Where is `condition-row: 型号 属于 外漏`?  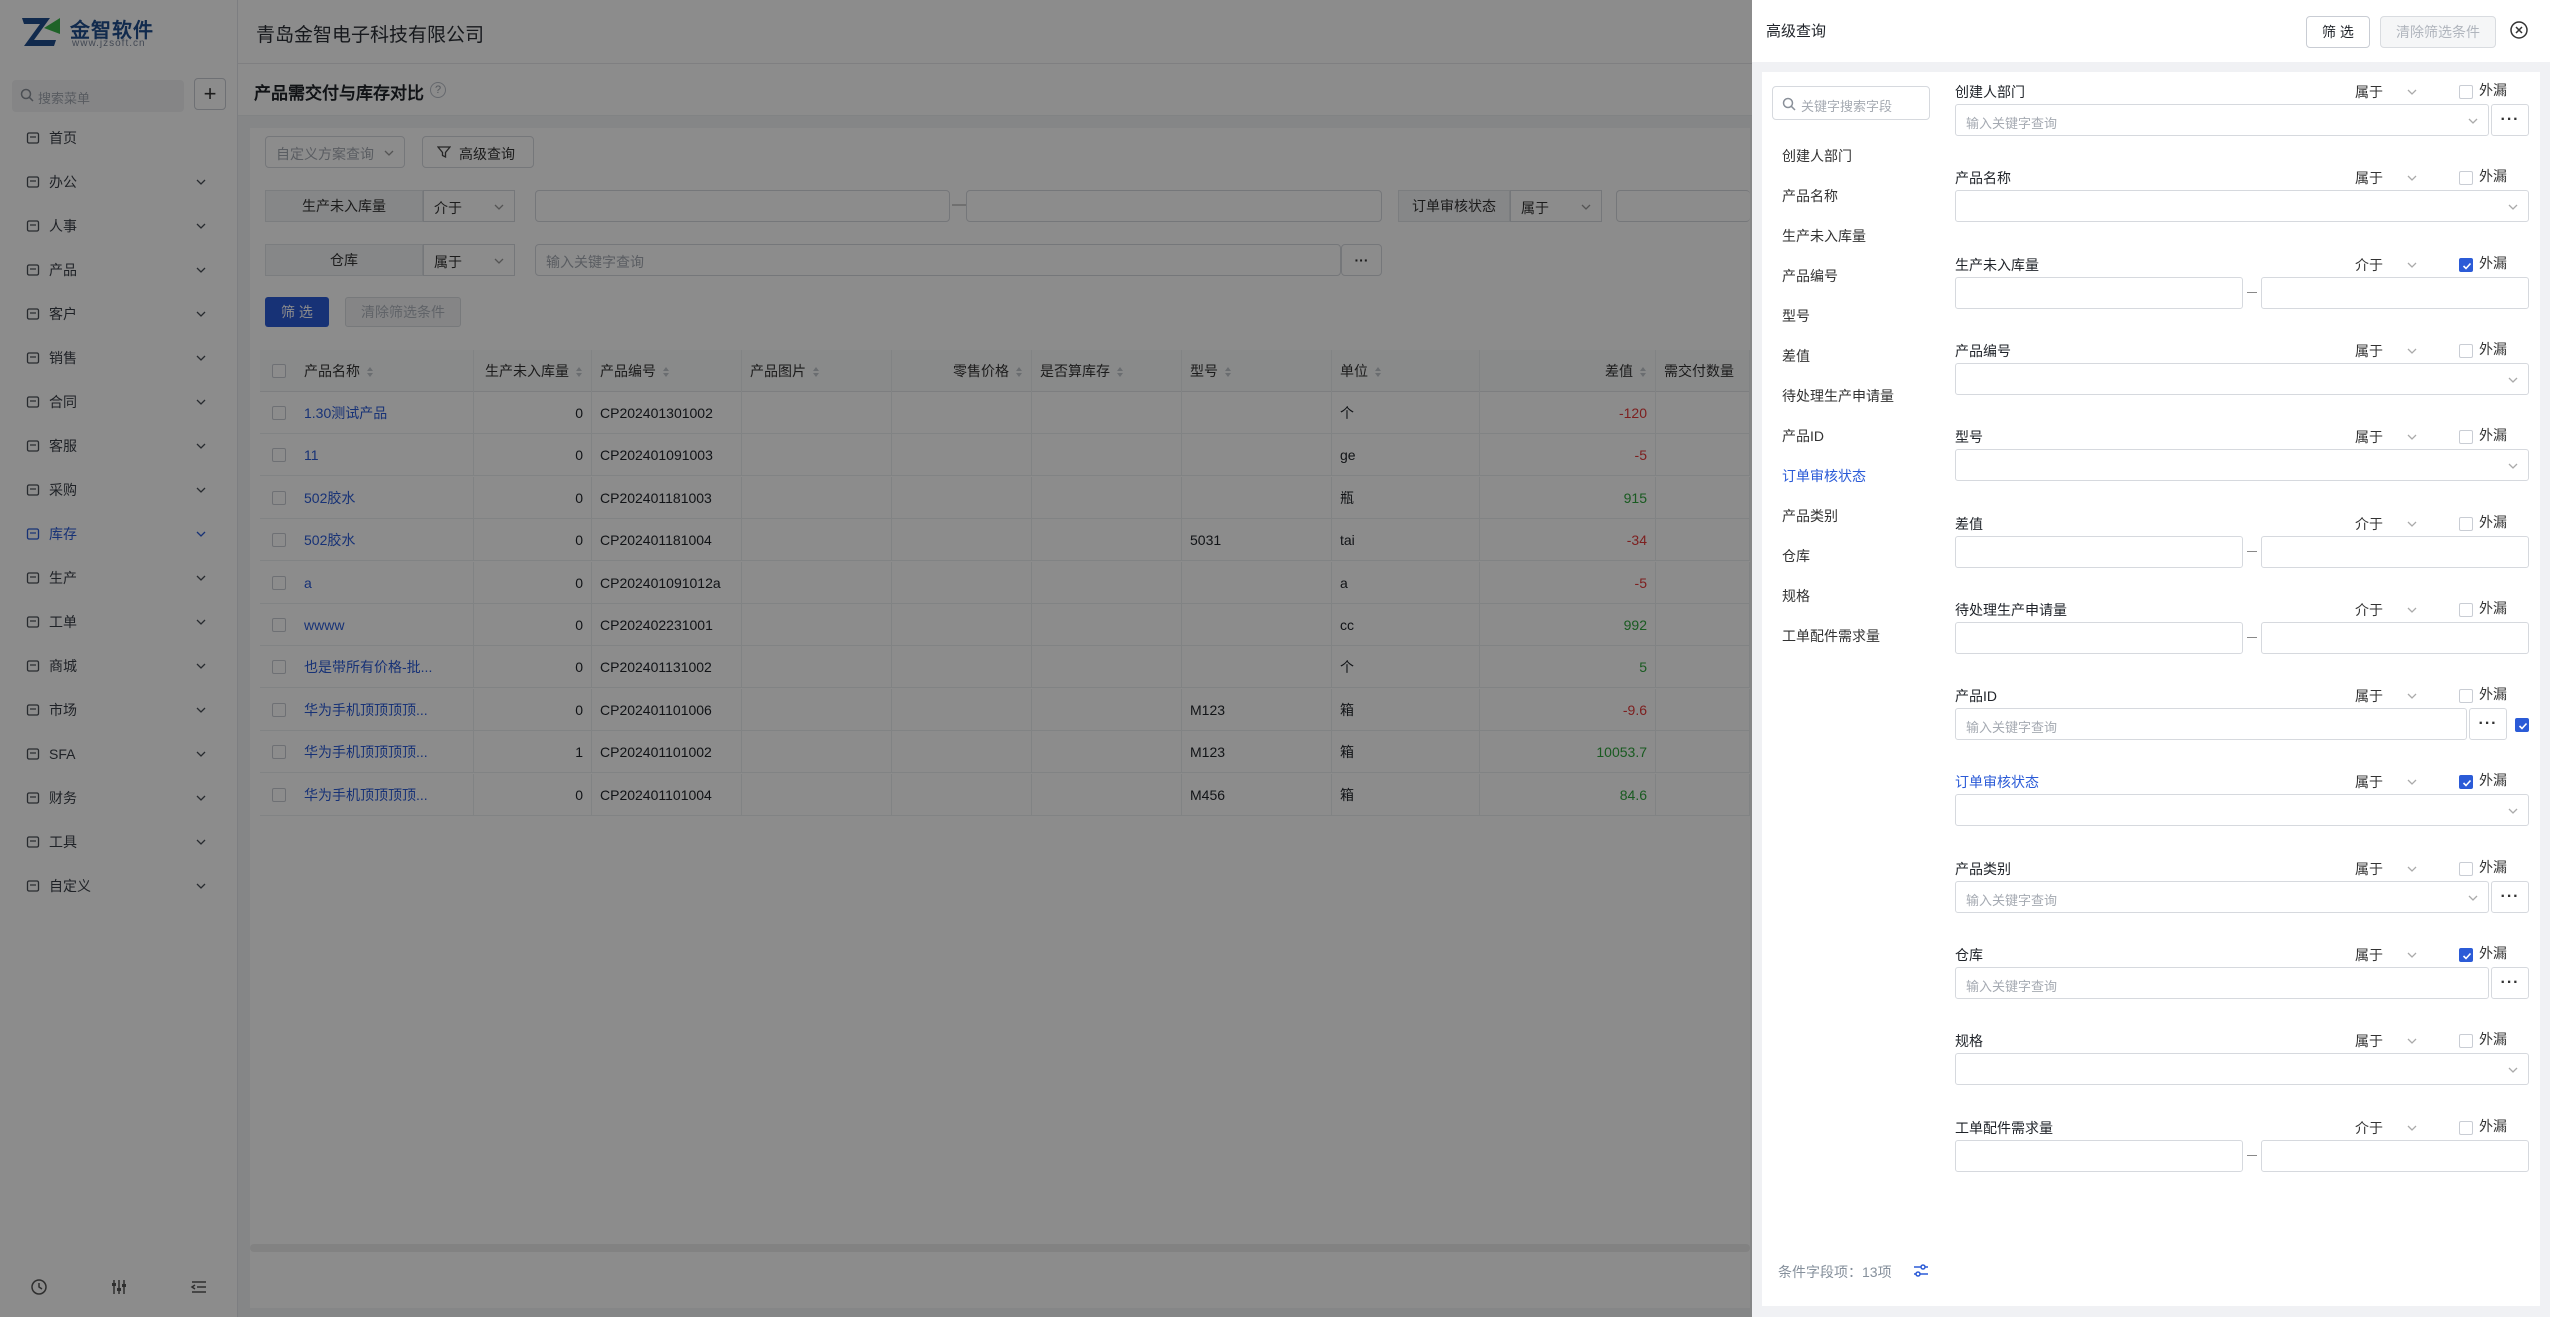 condition-row: 型号 属于 外漏 is located at coordinates (2242, 470).